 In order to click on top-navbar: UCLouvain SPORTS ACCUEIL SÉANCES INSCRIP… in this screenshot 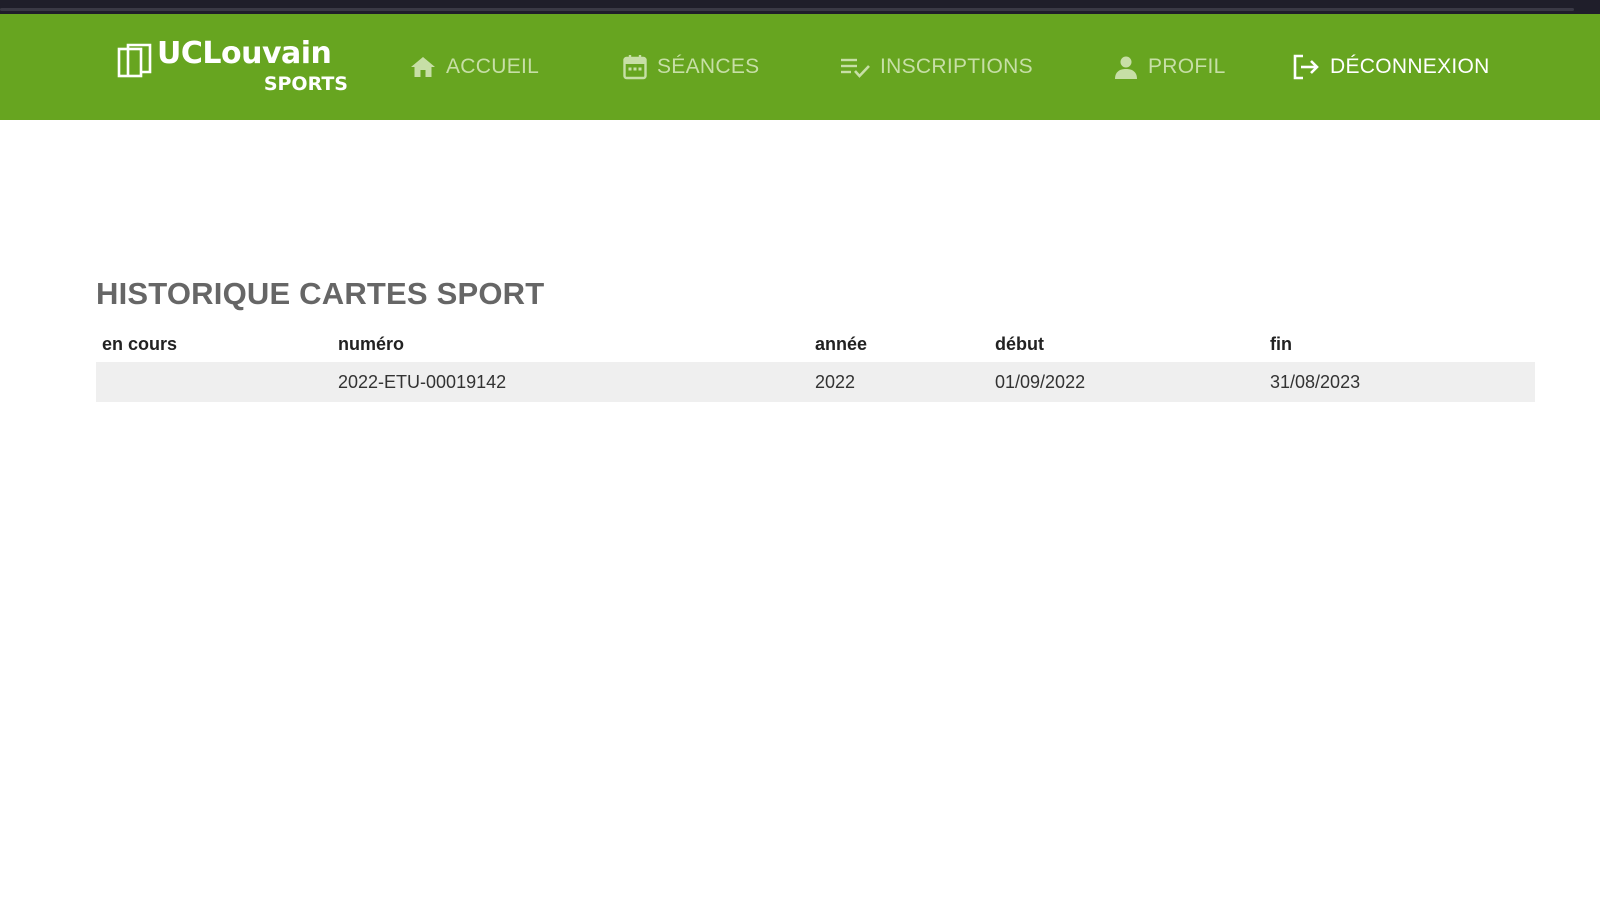, I will do `click(800, 67)`.